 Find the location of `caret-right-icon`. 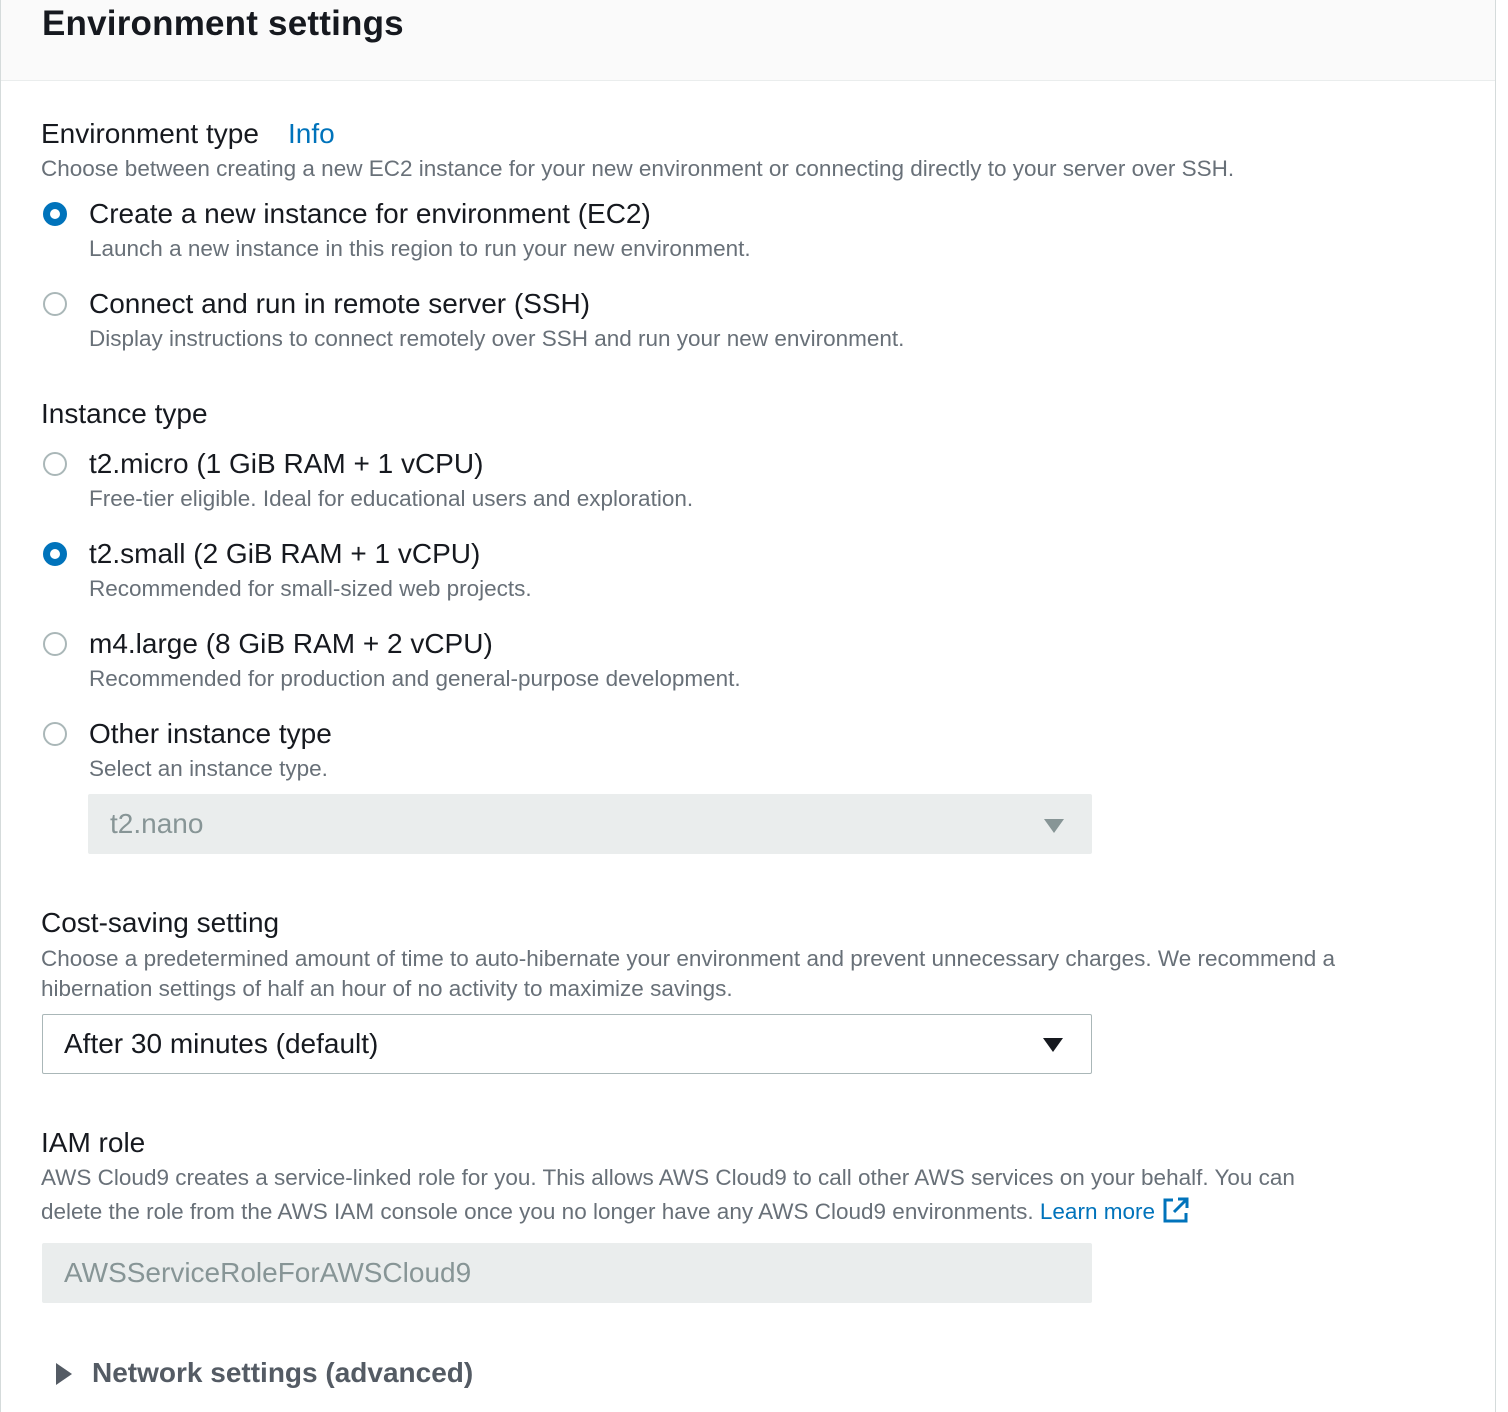

caret-right-icon is located at coordinates (64, 1374).